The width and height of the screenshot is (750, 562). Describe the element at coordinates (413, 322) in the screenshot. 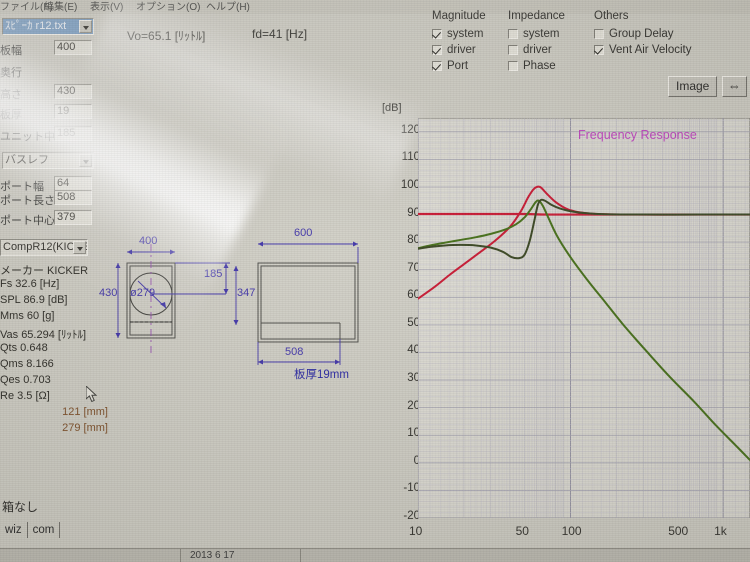

I see `y-tick-7: 50` at that location.